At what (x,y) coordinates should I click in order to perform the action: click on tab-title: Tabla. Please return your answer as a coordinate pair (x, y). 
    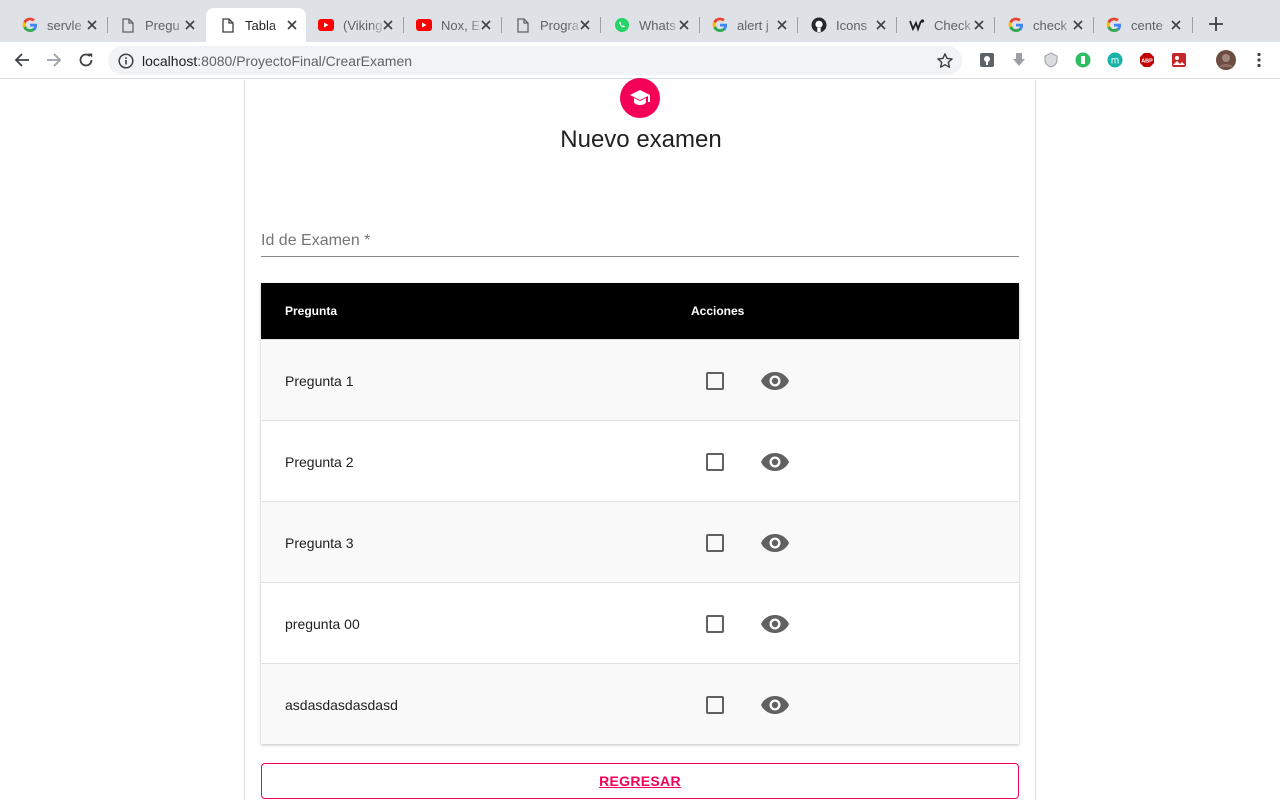
    Looking at the image, I should click on (261, 25).